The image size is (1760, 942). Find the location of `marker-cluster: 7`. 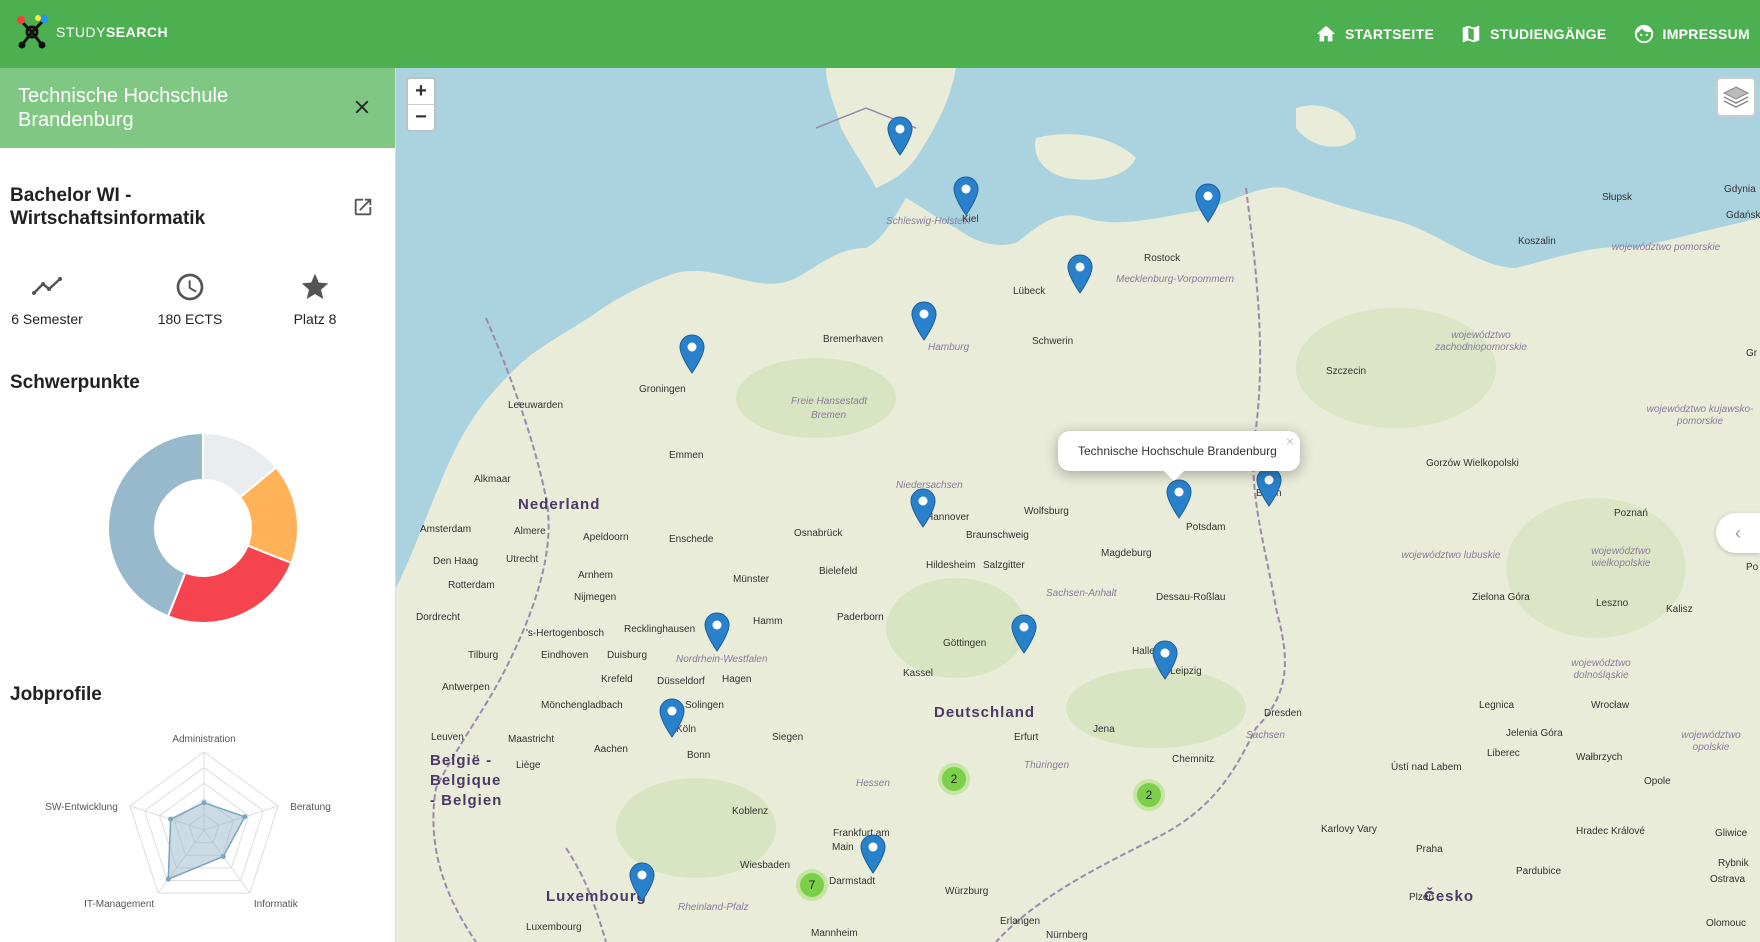

marker-cluster: 7 is located at coordinates (812, 885).